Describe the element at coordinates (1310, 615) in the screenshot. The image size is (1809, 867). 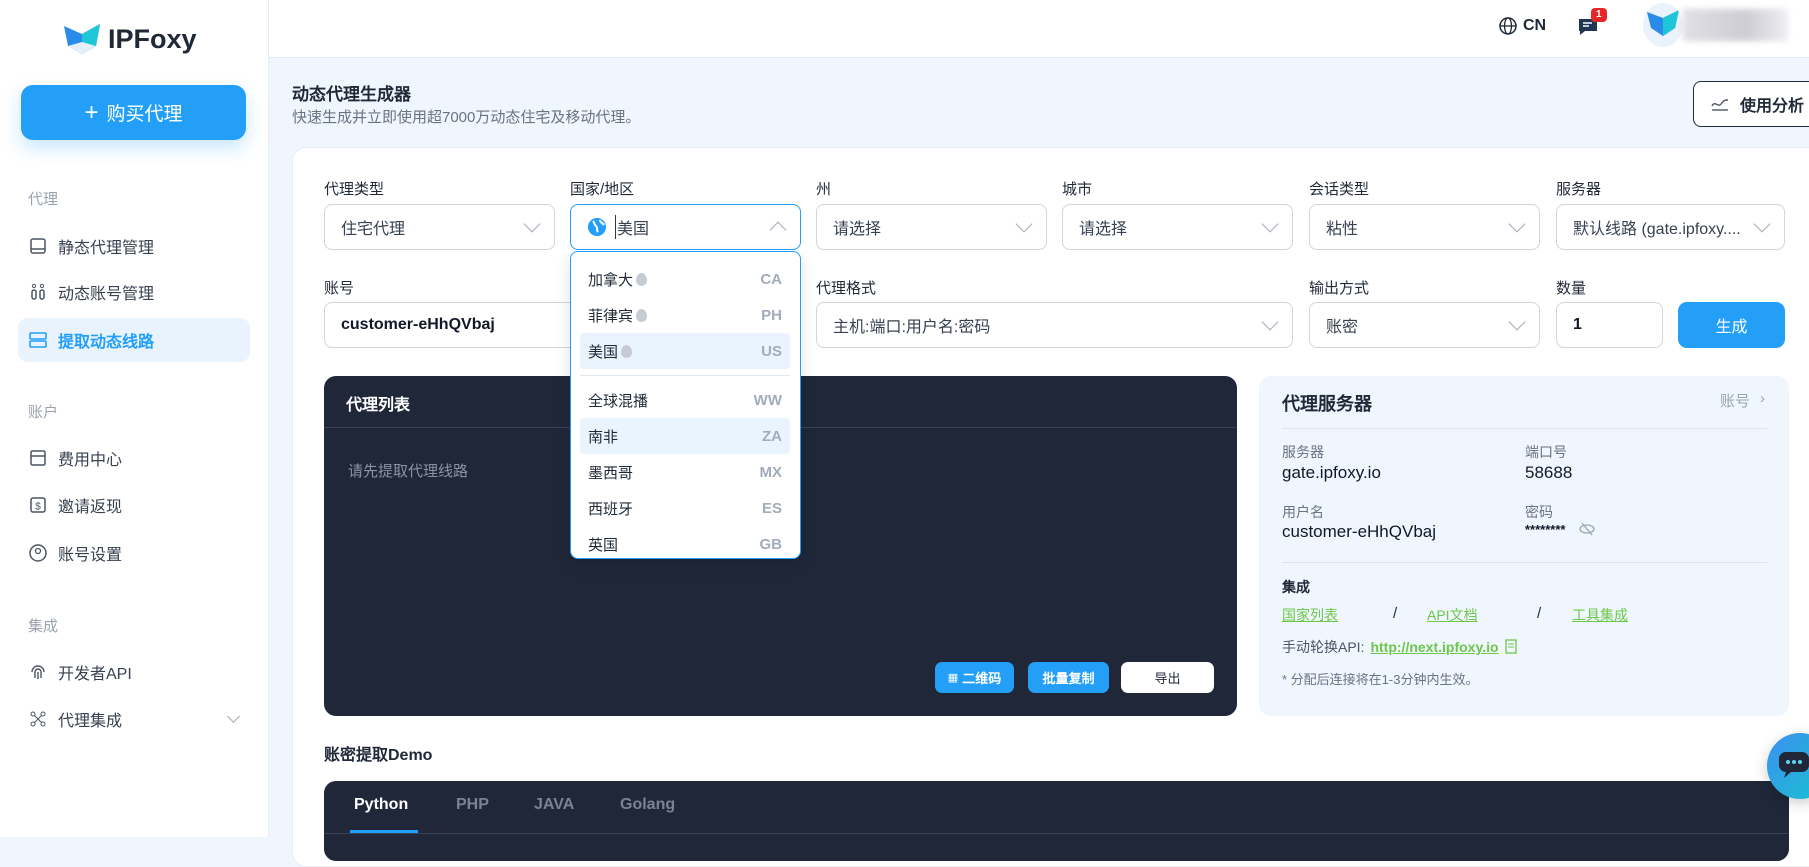
I see `country-list-link: 国家列表` at that location.